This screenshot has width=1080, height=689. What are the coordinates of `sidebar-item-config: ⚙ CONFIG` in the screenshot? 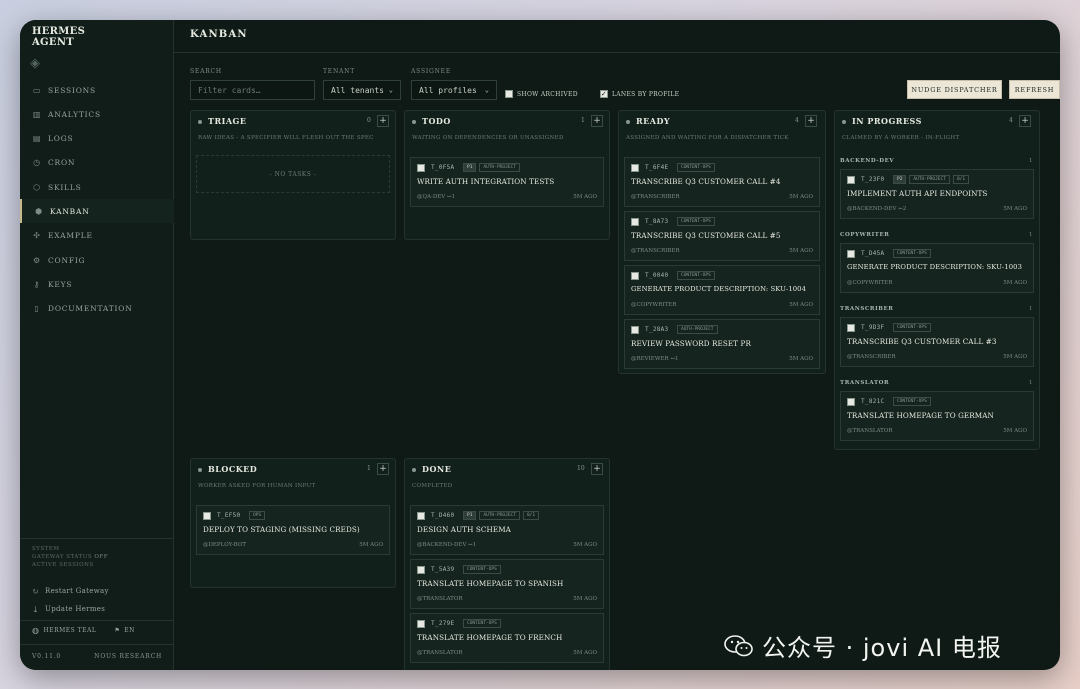 It's located at (97, 260).